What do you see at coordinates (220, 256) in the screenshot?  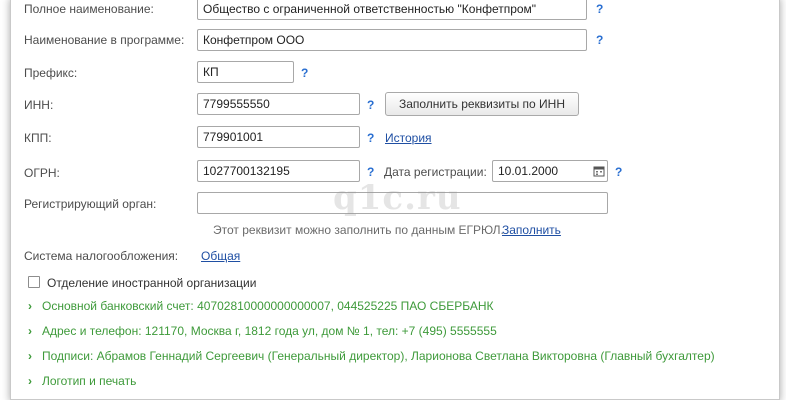 I see `tax-system-link: Общая` at bounding box center [220, 256].